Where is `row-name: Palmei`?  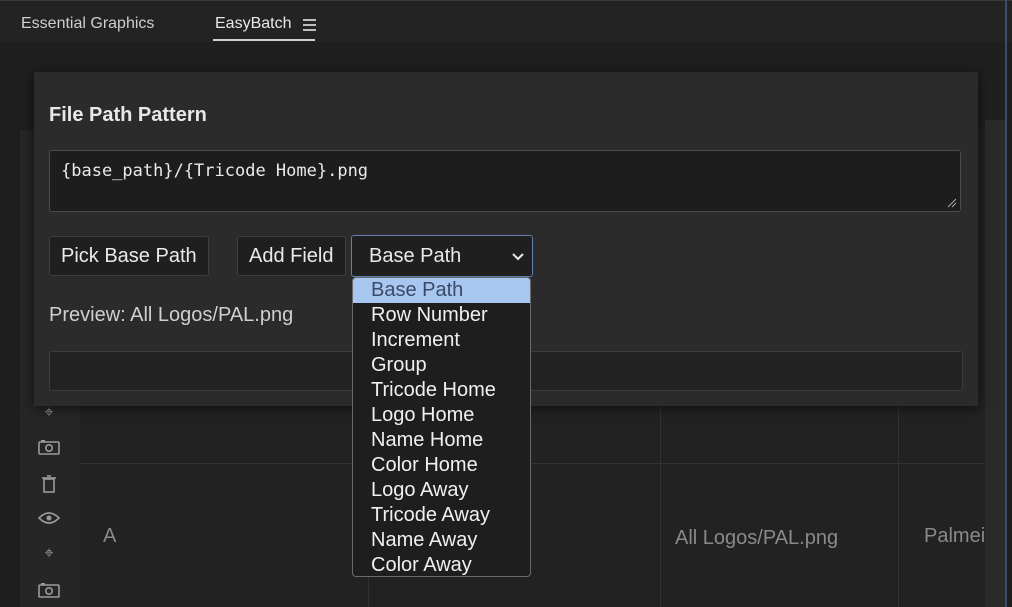
row-name: Palmei is located at coordinates (955, 536).